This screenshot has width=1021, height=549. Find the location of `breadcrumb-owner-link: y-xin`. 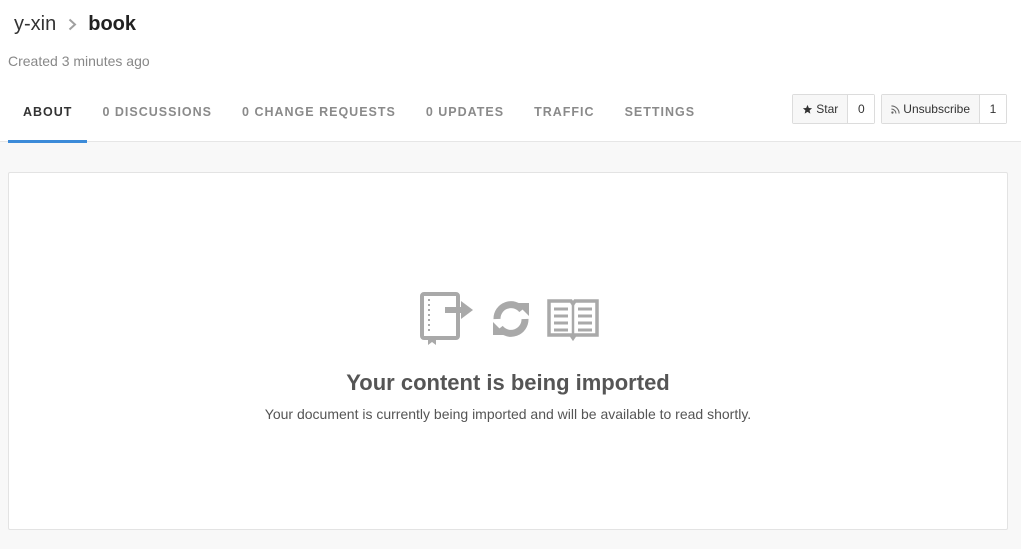

breadcrumb-owner-link: y-xin is located at coordinates (35, 24).